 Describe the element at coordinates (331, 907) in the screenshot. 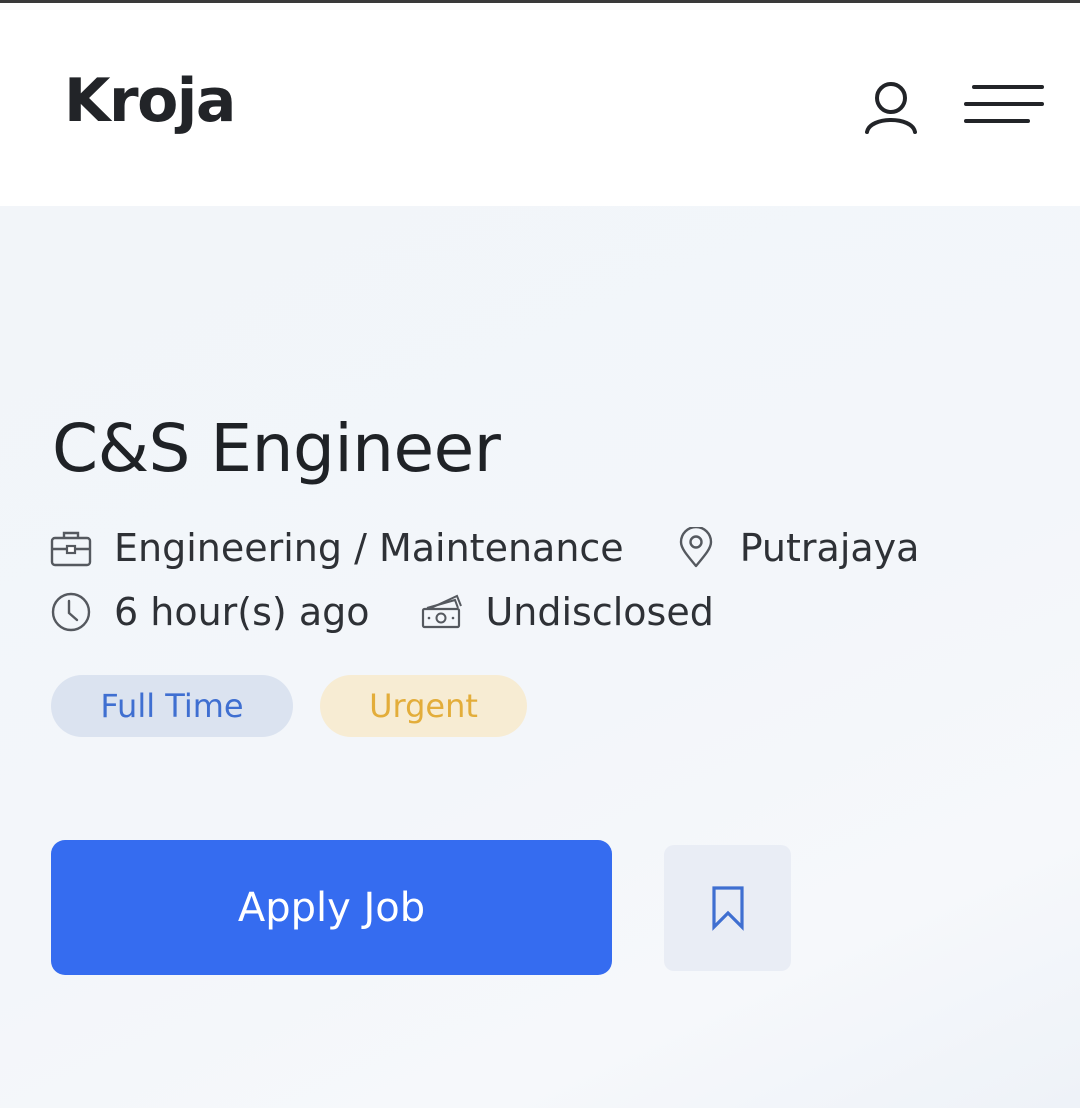

I see `apply-job-button: Apply Job` at that location.